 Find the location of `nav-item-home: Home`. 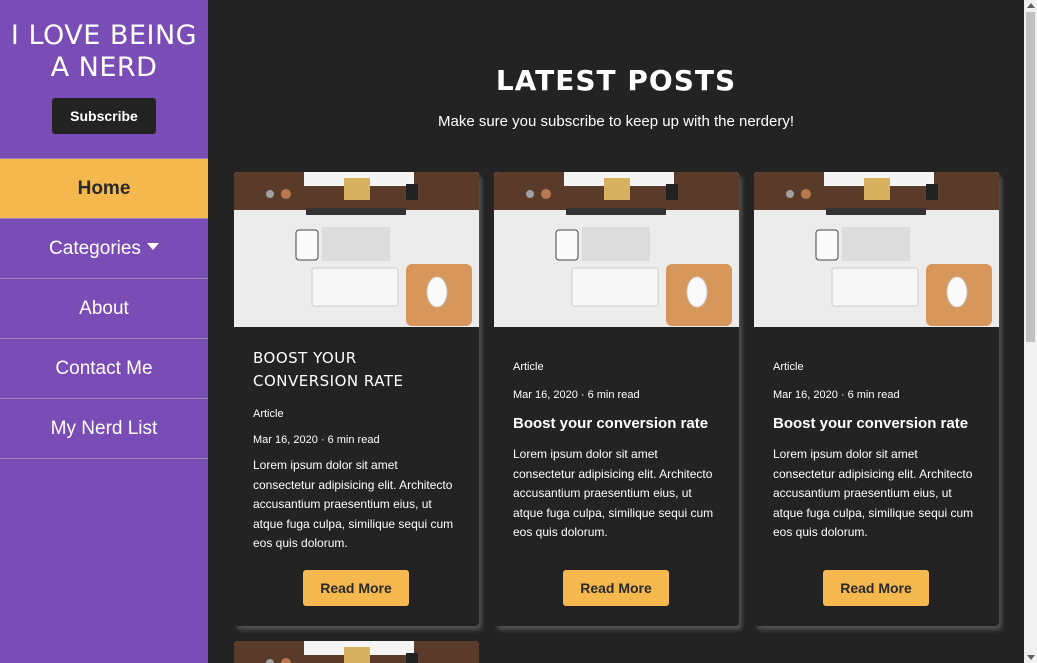

nav-item-home: Home is located at coordinates (104, 189).